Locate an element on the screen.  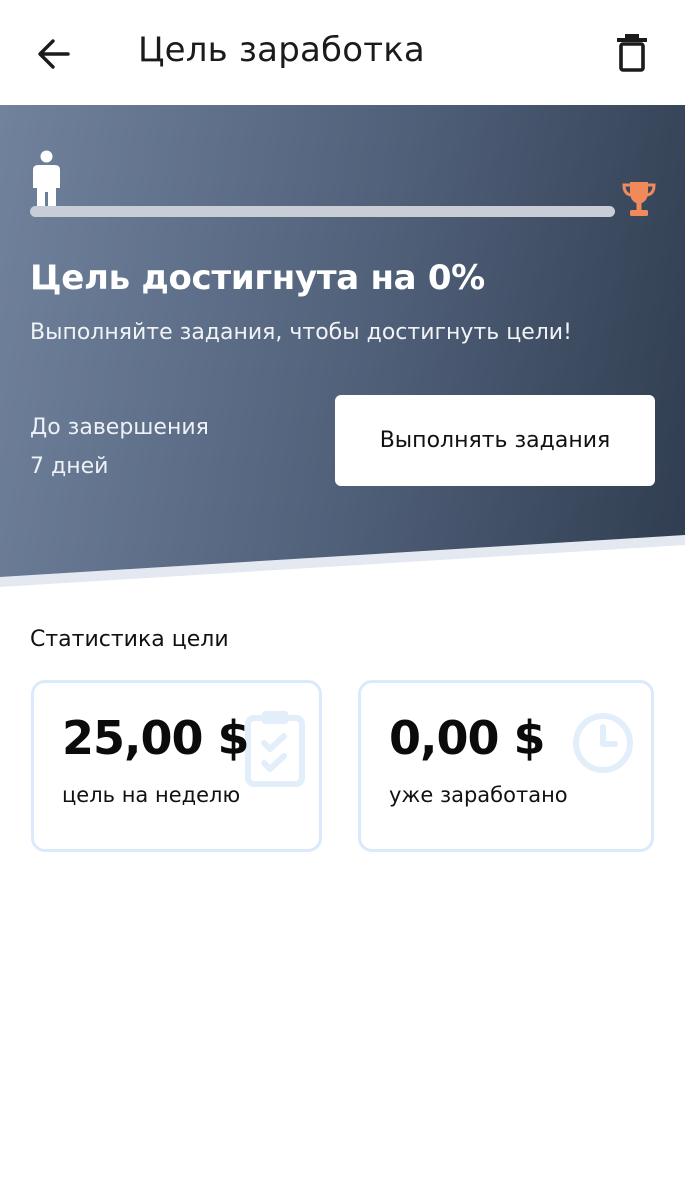
time-remaining-label: До завершения is located at coordinates (119, 427).